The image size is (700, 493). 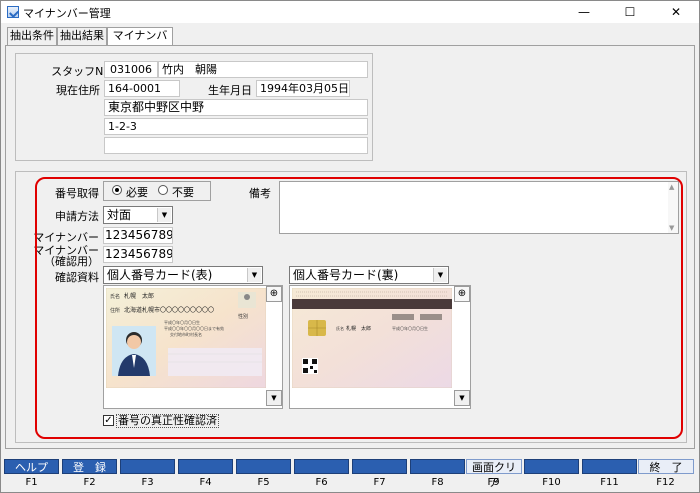 I want to click on minimize-button: —, so click(x=584, y=12).